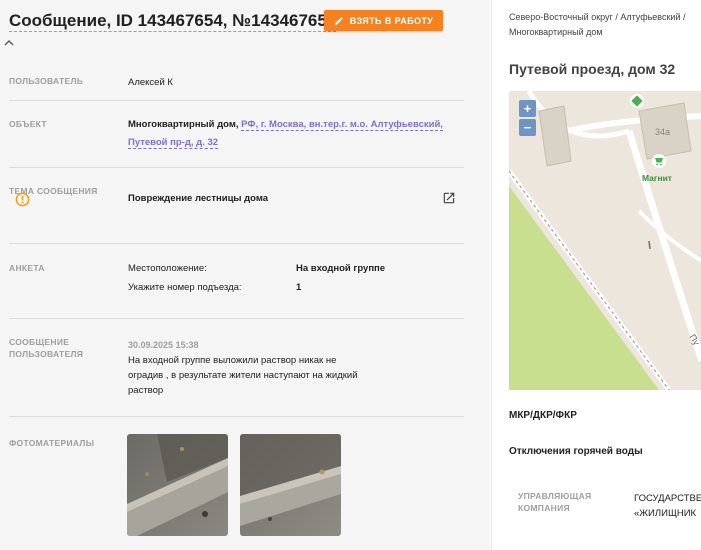 This screenshot has width=701, height=550. What do you see at coordinates (46, 81) in the screenshot?
I see `user-label: ПОЛЬЗОВАТЕЛЬ` at bounding box center [46, 81].